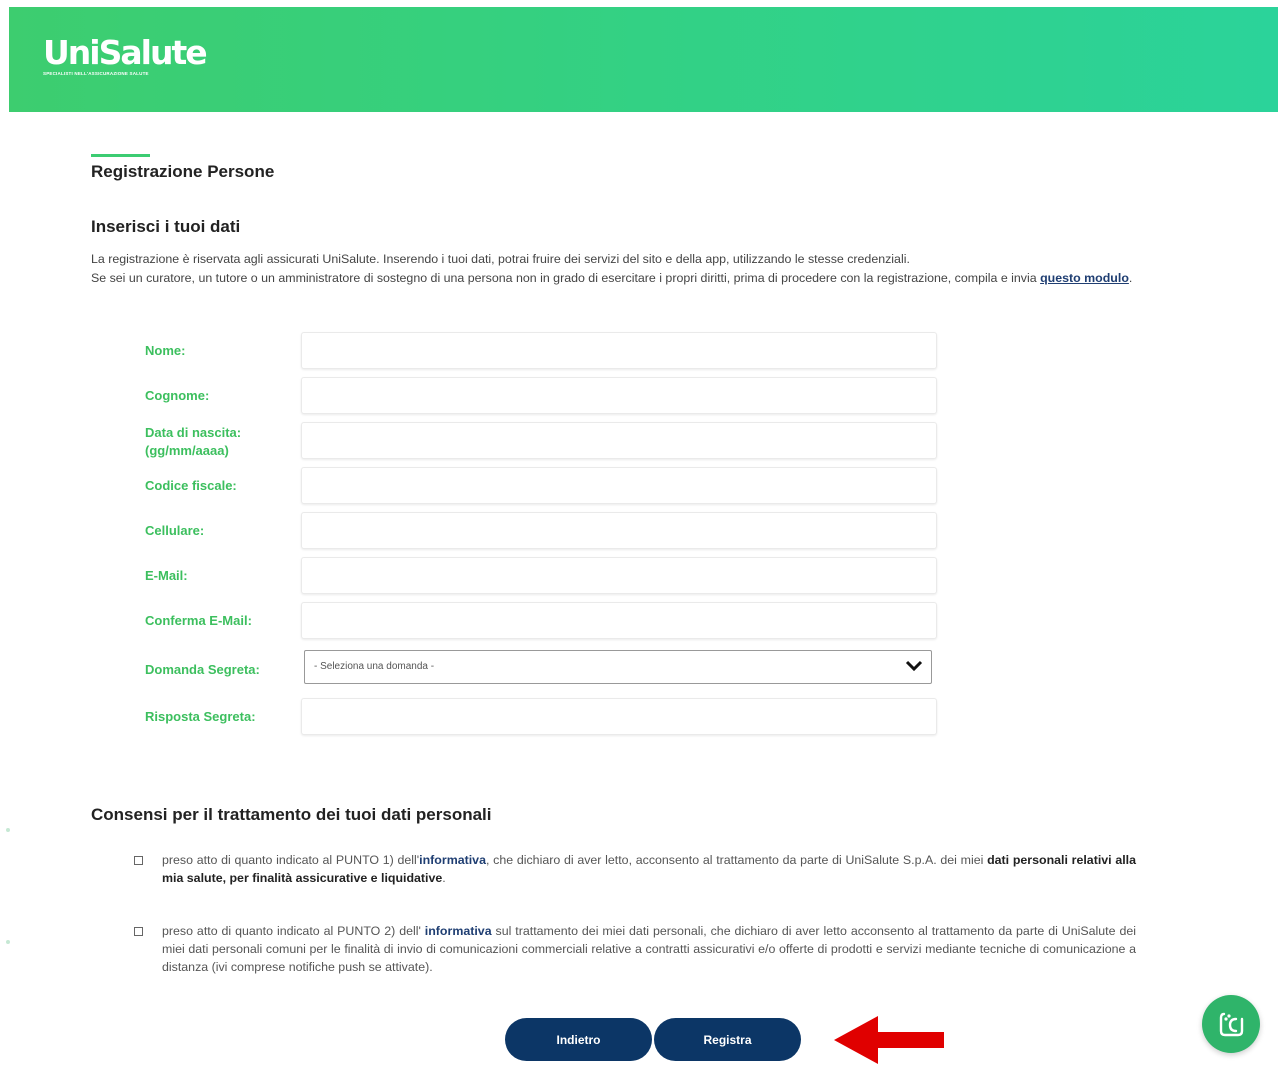 The height and width of the screenshot is (1081, 1278). Describe the element at coordinates (458, 931) in the screenshot. I see `informativa-link-2: informativa` at that location.